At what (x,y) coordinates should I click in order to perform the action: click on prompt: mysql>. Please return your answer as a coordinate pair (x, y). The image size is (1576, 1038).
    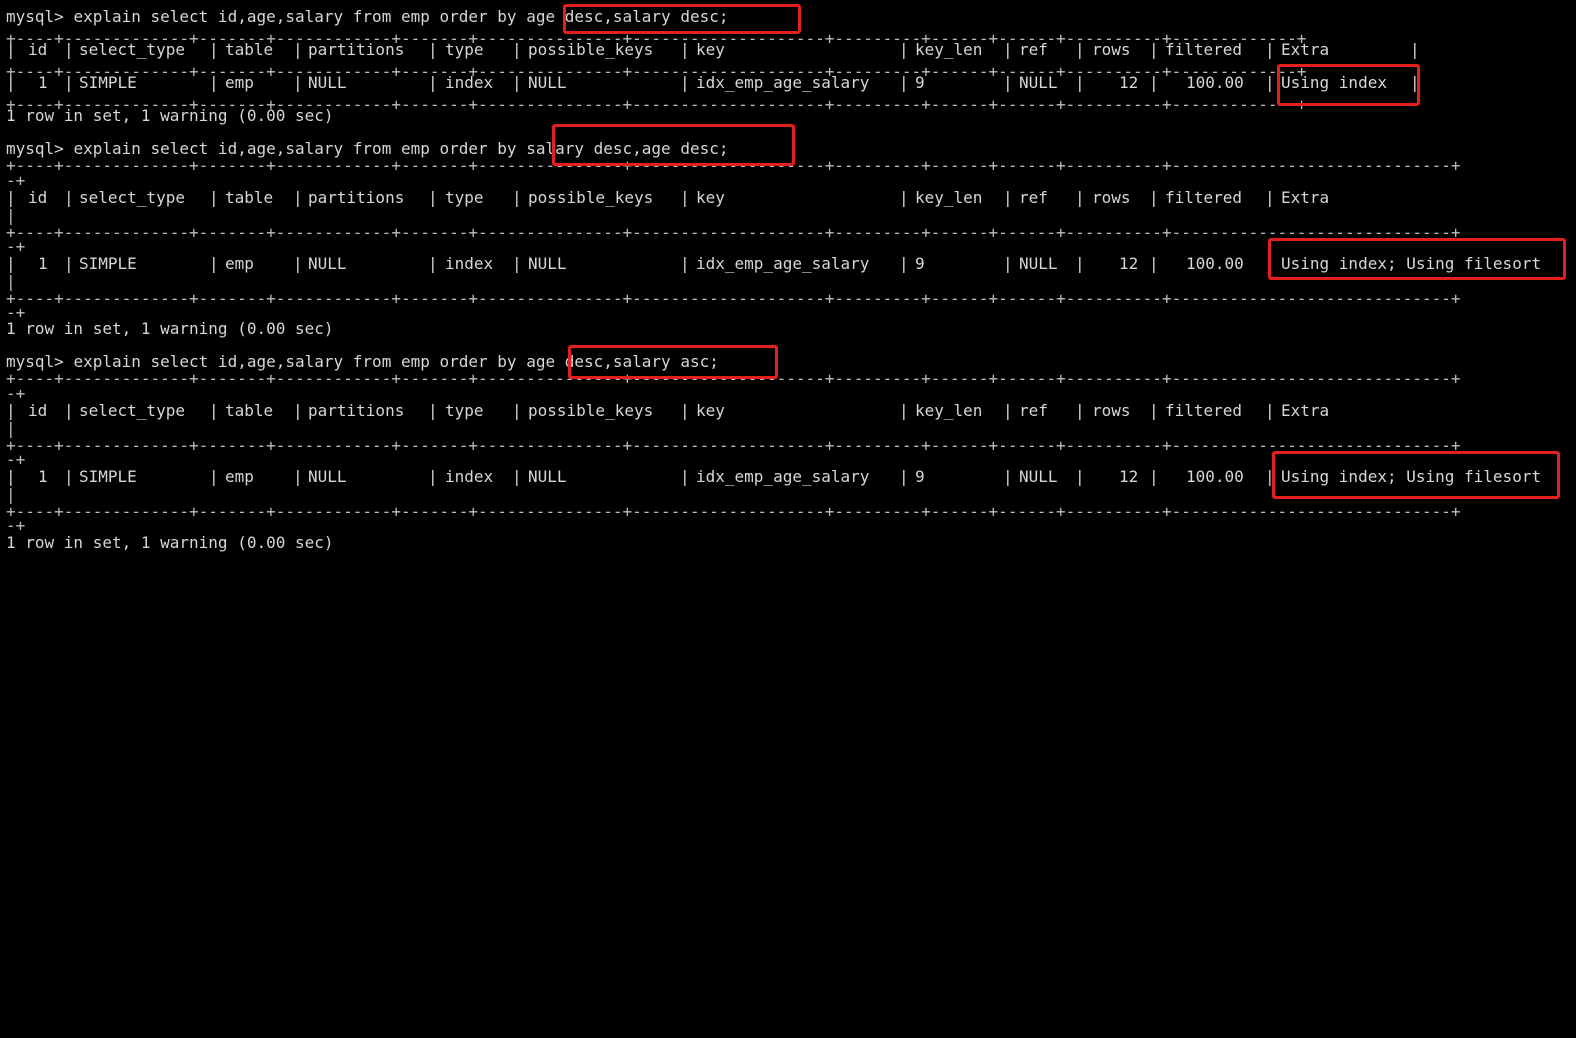
    Looking at the image, I should click on (40, 16).